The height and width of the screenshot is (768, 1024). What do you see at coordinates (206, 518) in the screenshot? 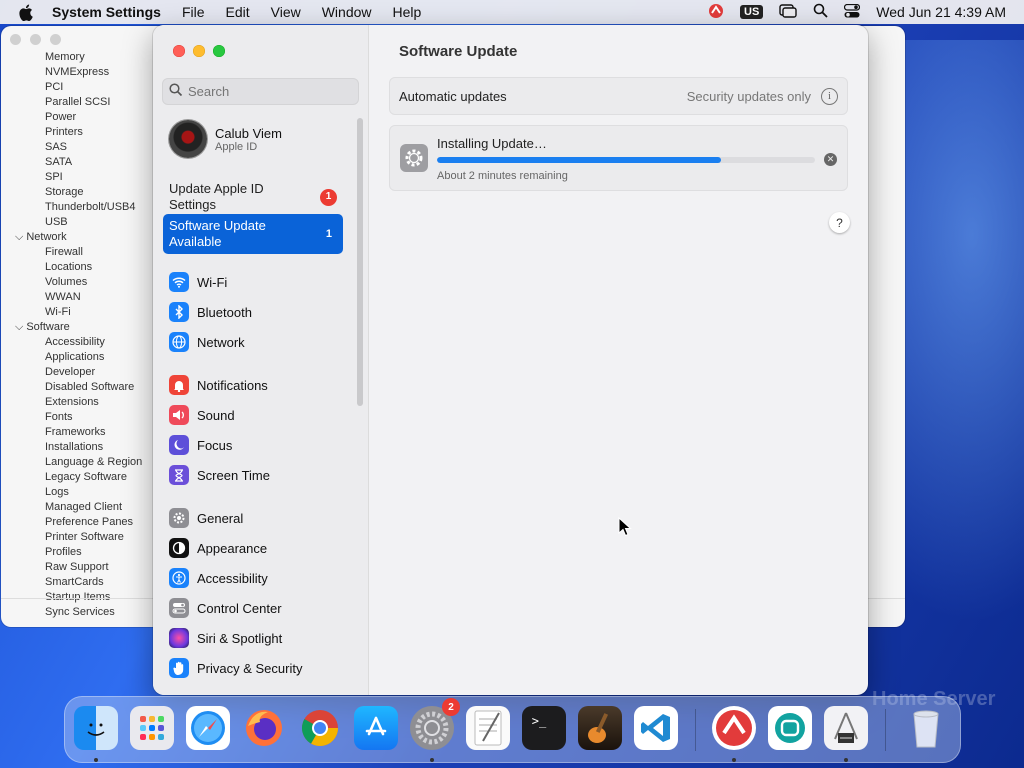
I see `sidebar-item-general: General` at bounding box center [206, 518].